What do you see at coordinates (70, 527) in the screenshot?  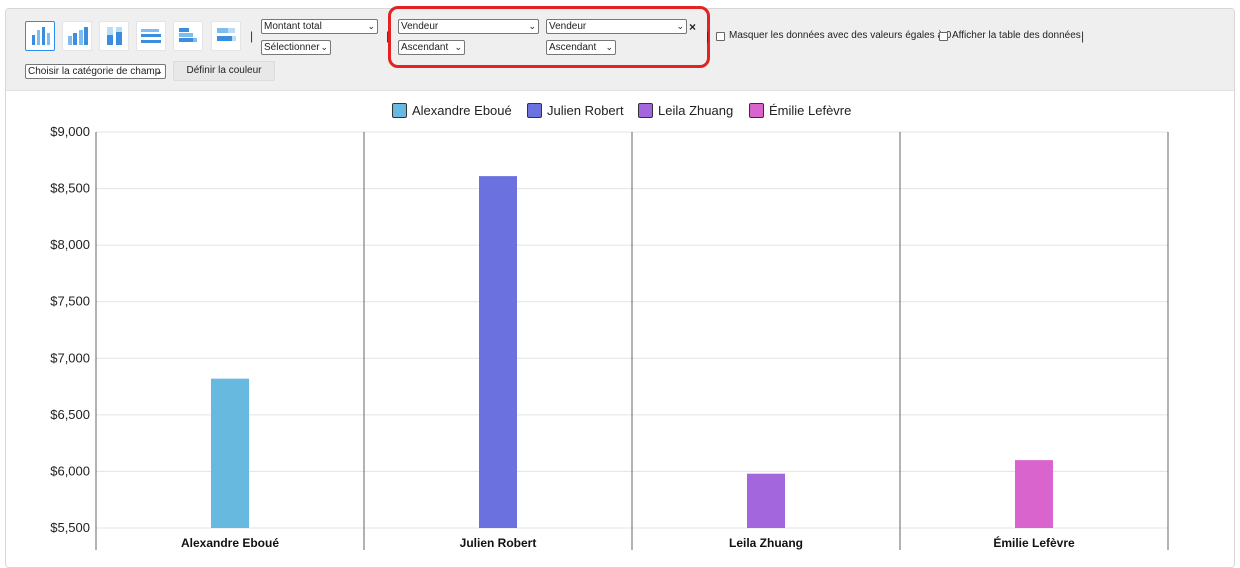 I see `y-tick-label: $5,500` at bounding box center [70, 527].